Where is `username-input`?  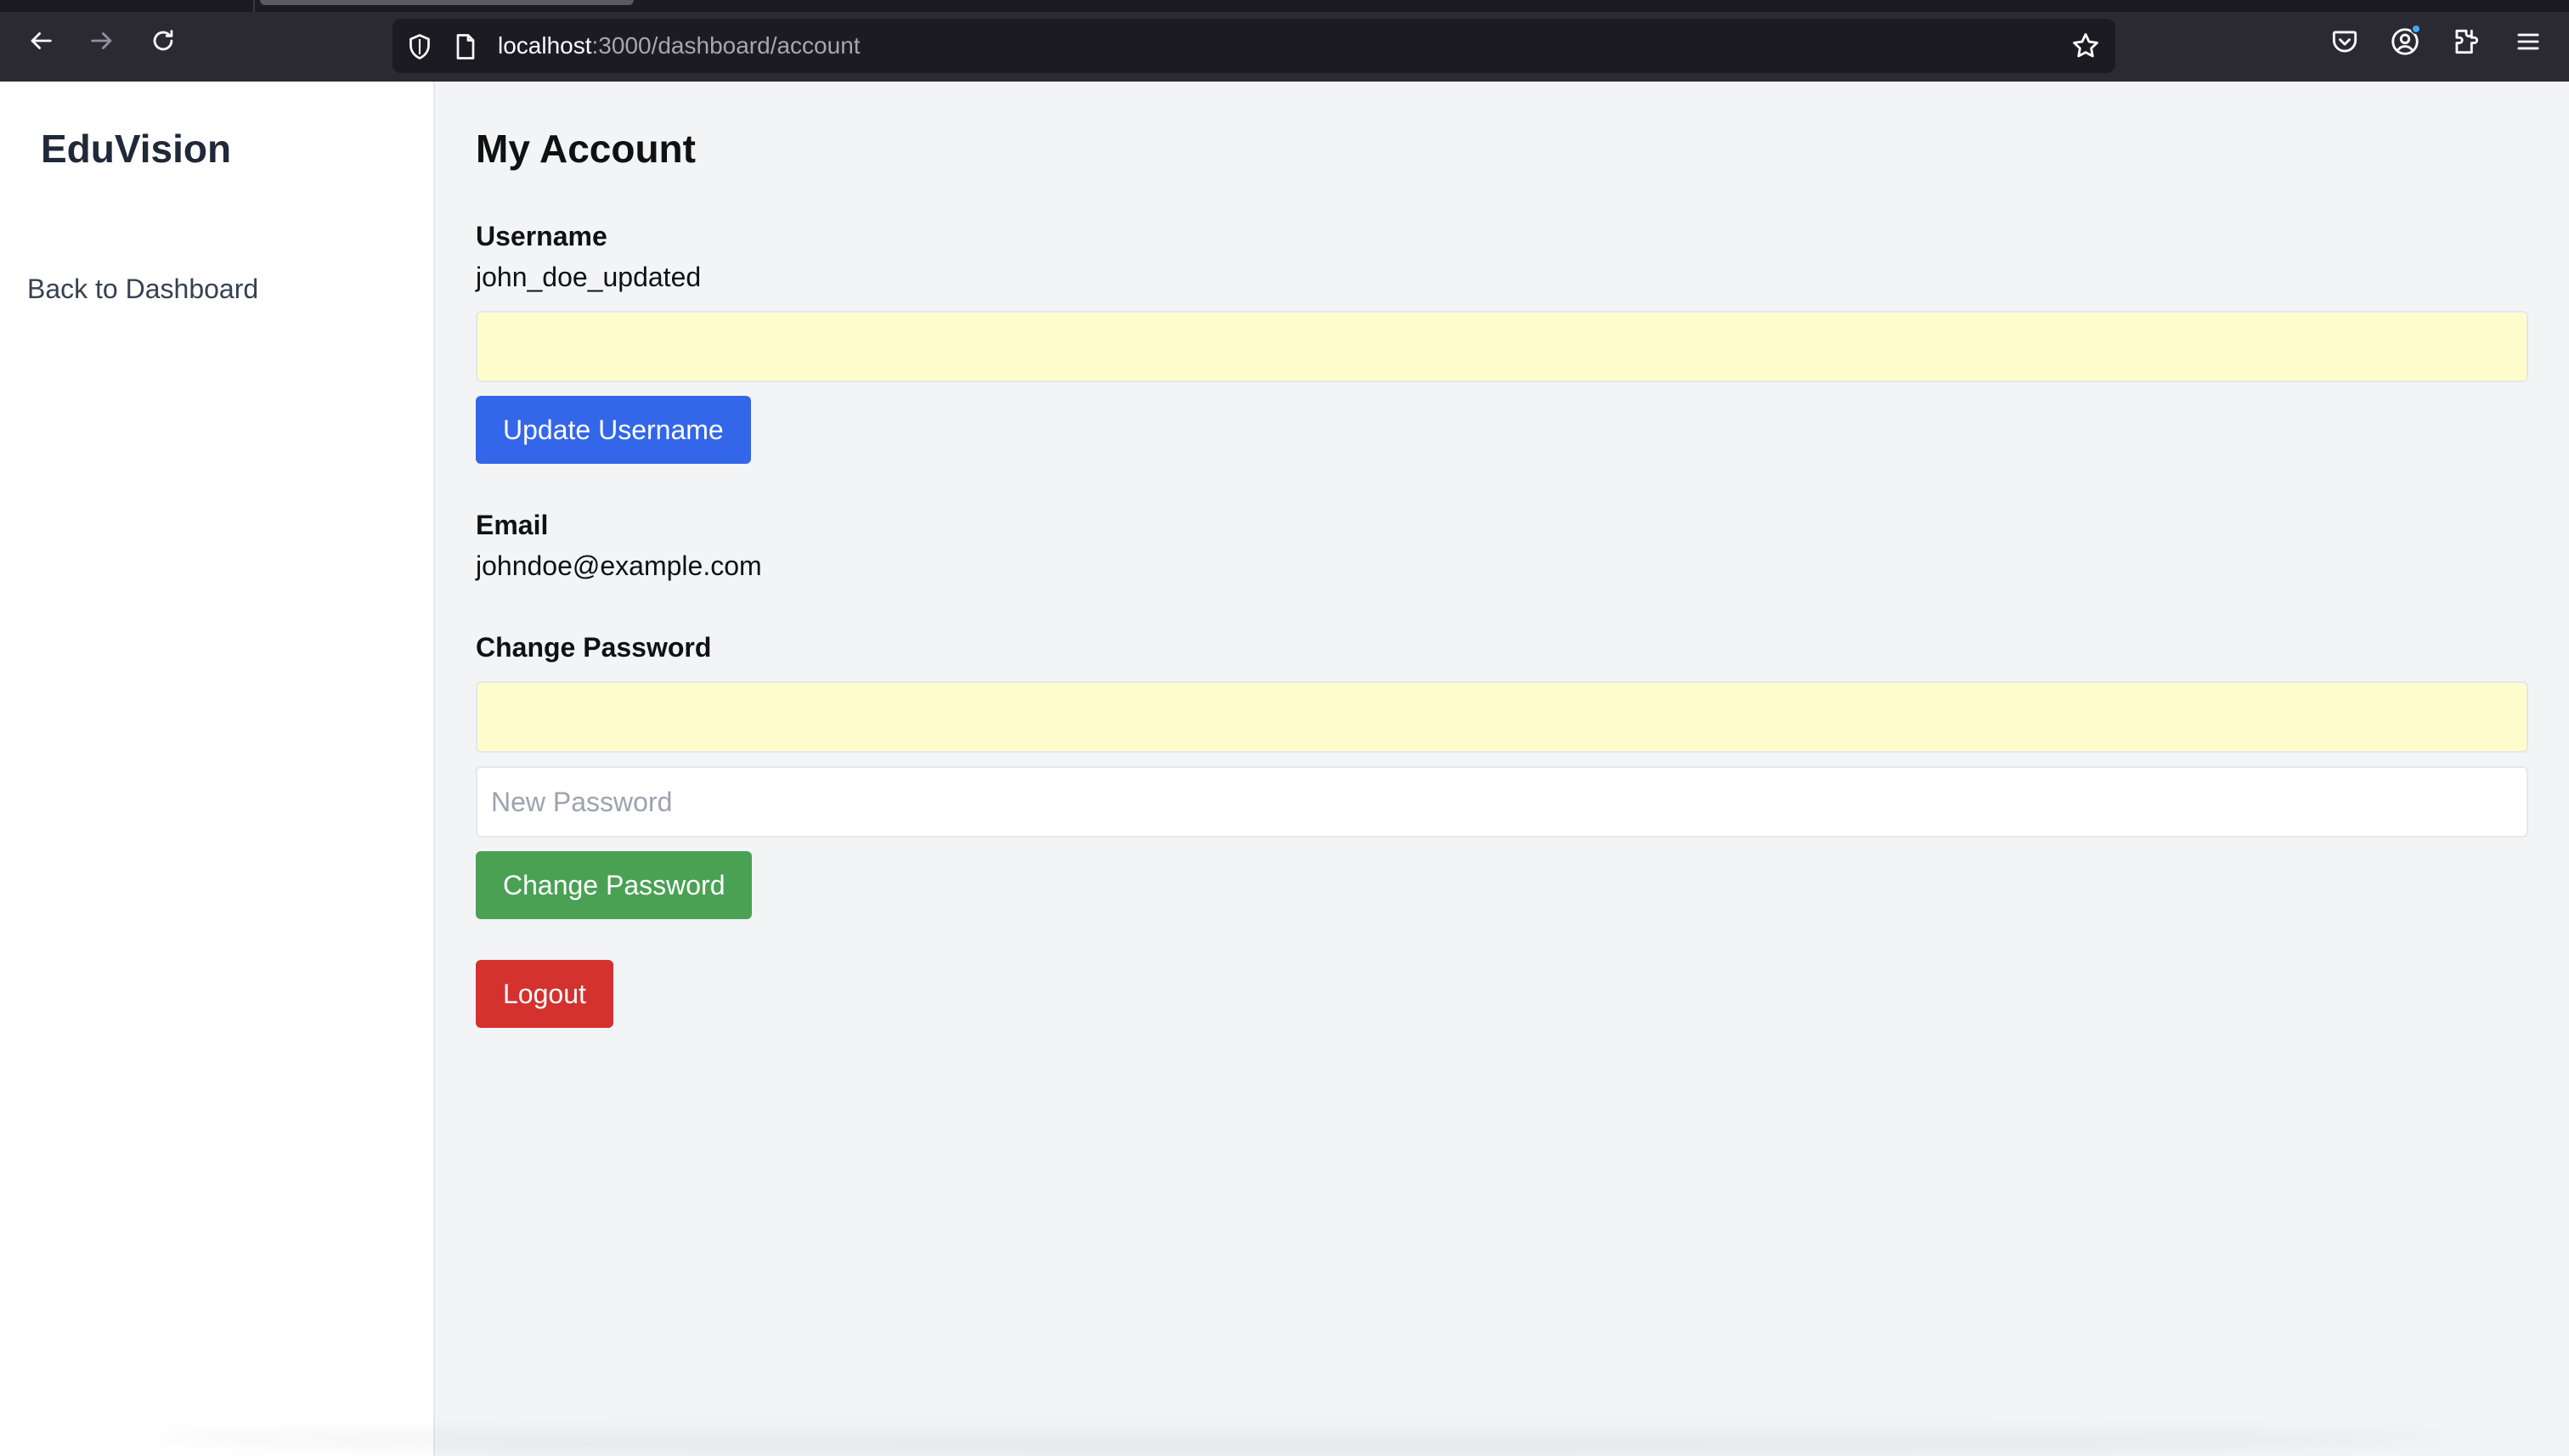 username-input is located at coordinates (1502, 346).